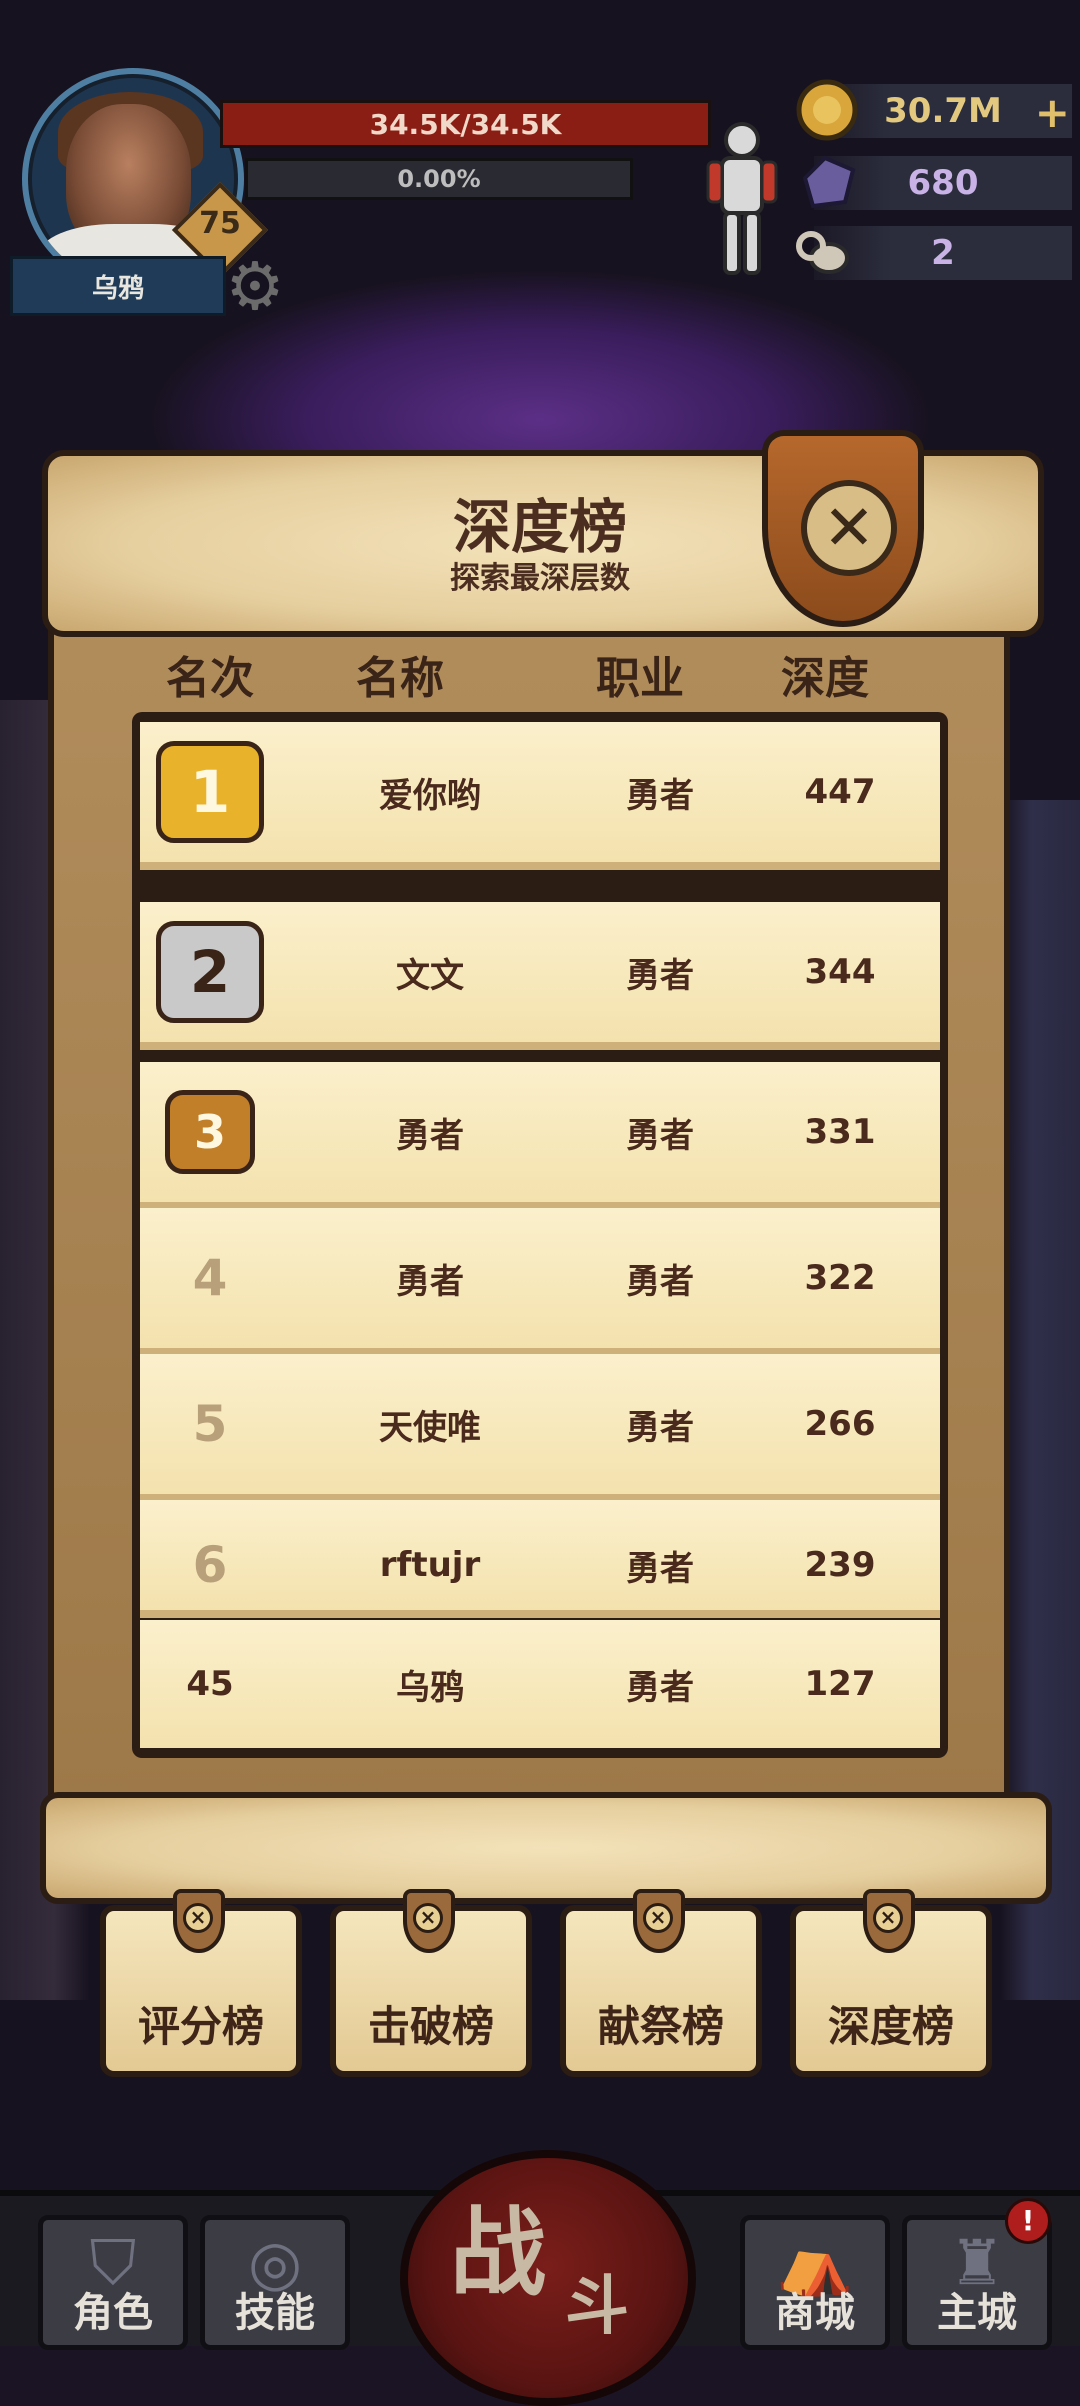 Image resolution: width=1080 pixels, height=2406 pixels. What do you see at coordinates (540, 1428) in the screenshot?
I see `leaderboard-row-5: 5 天使唯 勇者 266` at bounding box center [540, 1428].